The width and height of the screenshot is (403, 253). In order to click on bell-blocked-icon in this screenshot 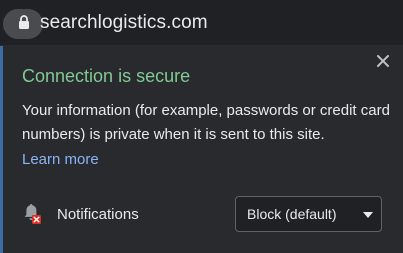, I will do `click(32, 214)`.